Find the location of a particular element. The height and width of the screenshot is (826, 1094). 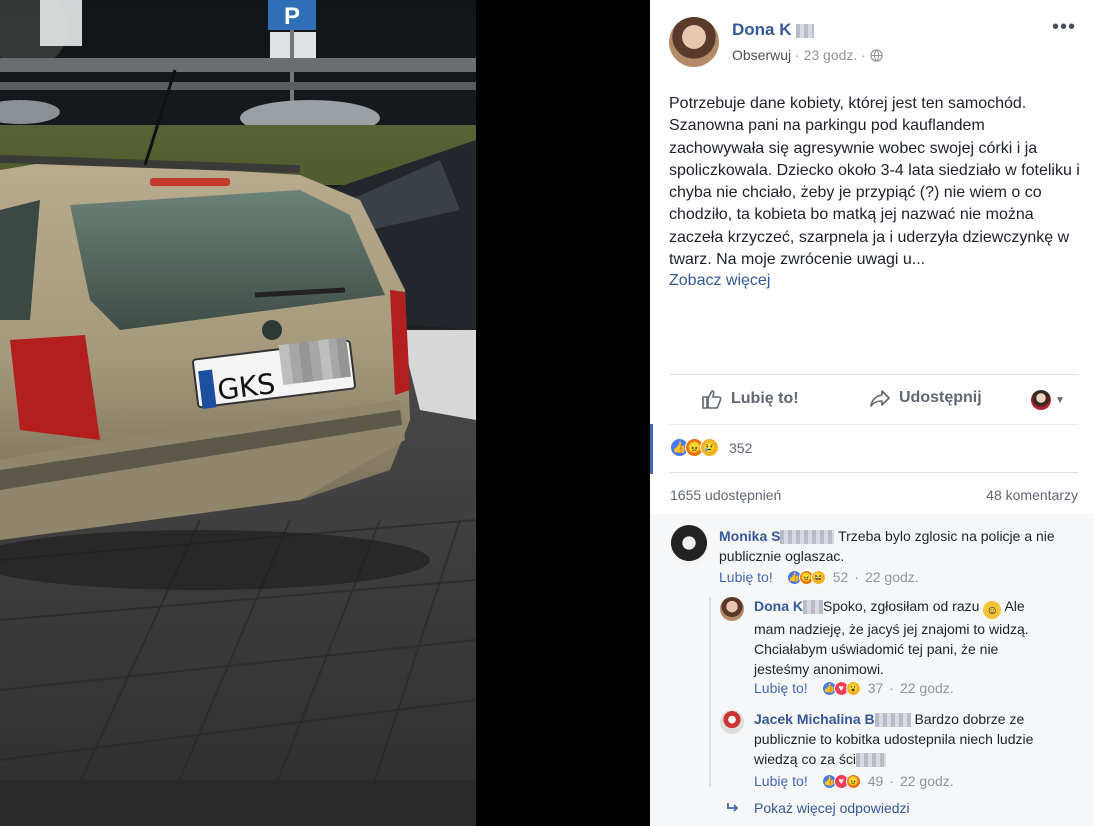

more-replies-label: Pokaż więcej odpowiedzi is located at coordinates (832, 808).